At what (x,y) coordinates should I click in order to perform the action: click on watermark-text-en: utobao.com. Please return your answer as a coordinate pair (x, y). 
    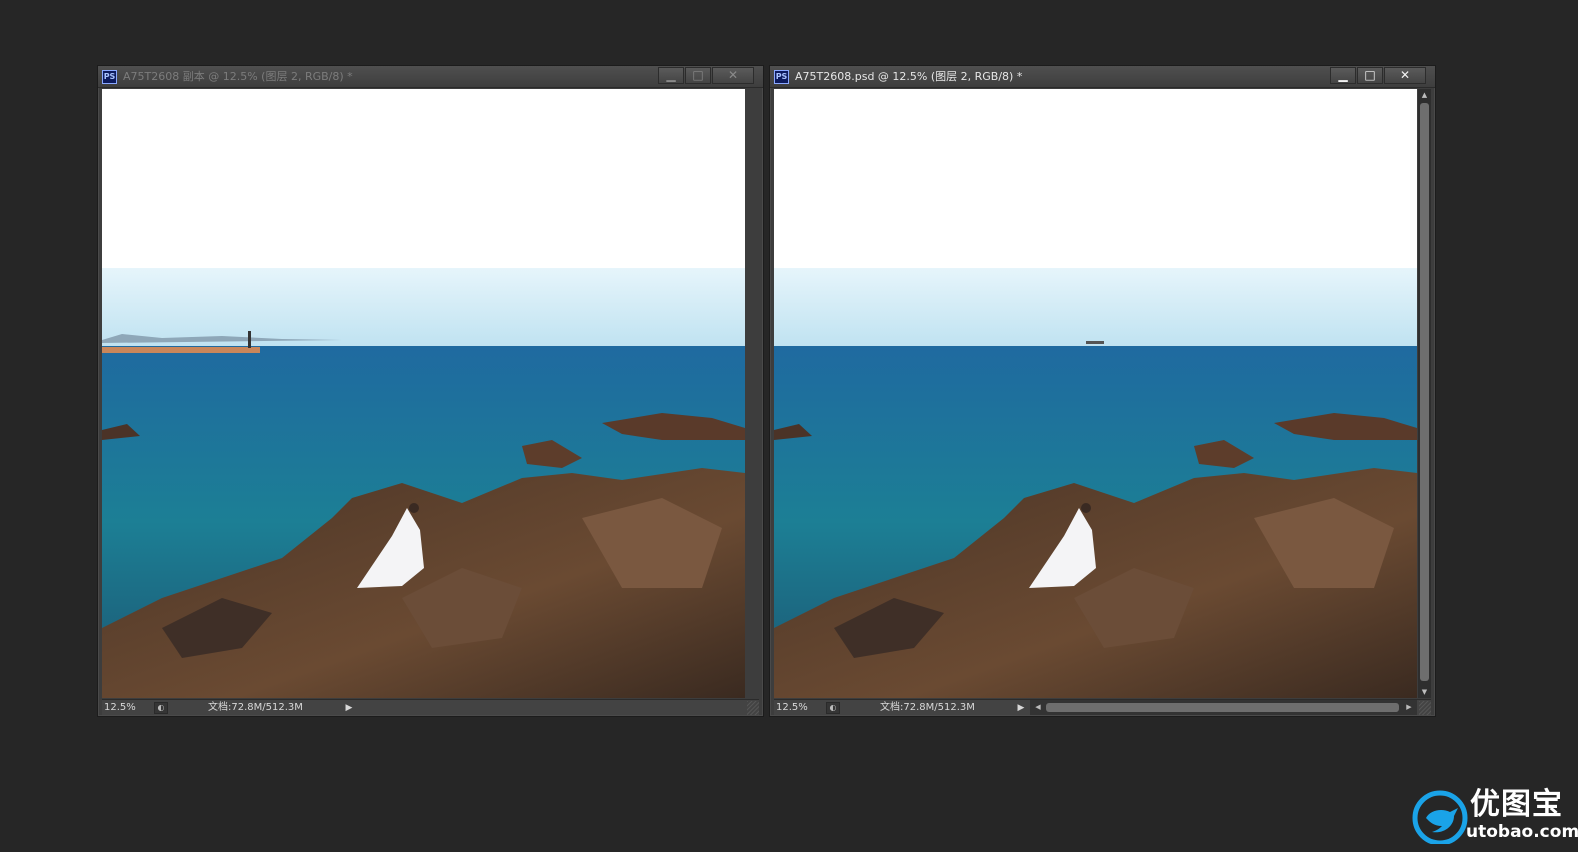
    Looking at the image, I should click on (1522, 832).